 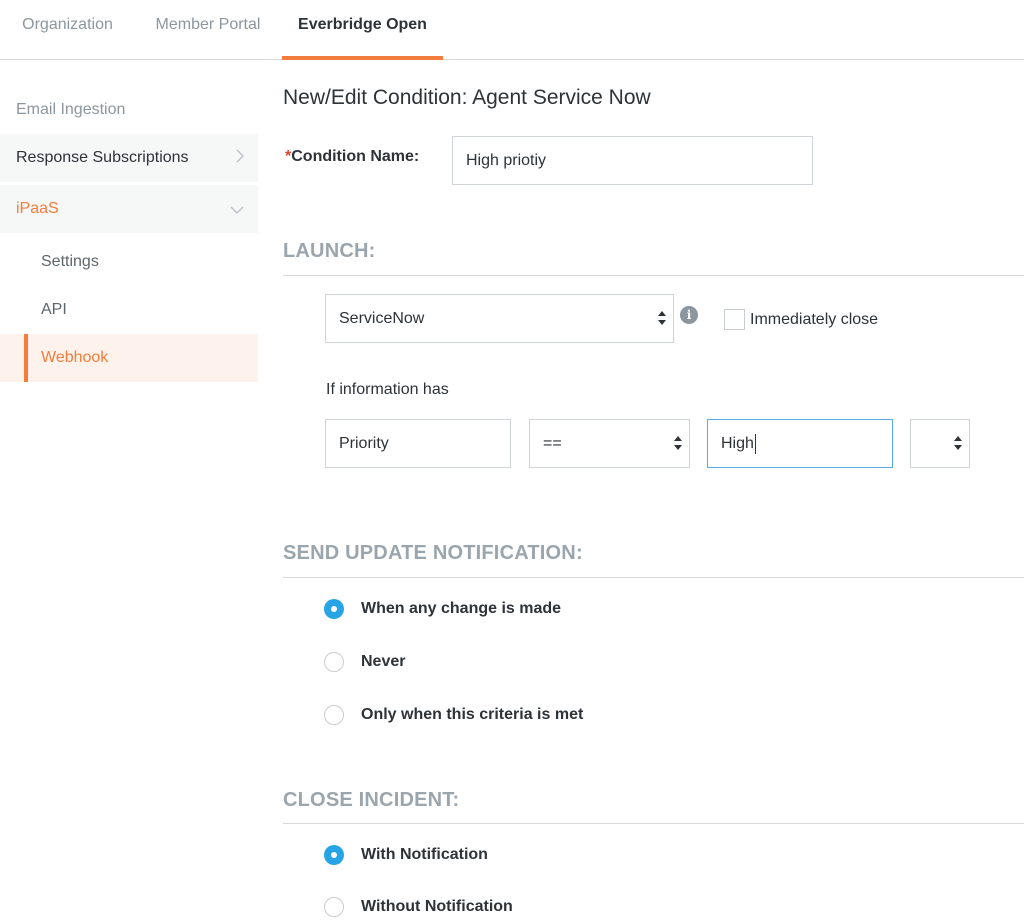 I want to click on radio-label-without-notification: Without Notification, so click(x=437, y=906).